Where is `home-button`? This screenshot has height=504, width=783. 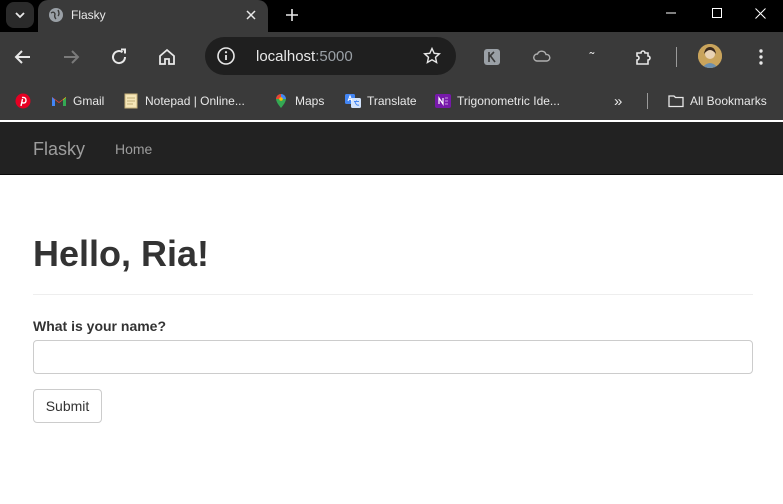
home-button is located at coordinates (167, 57).